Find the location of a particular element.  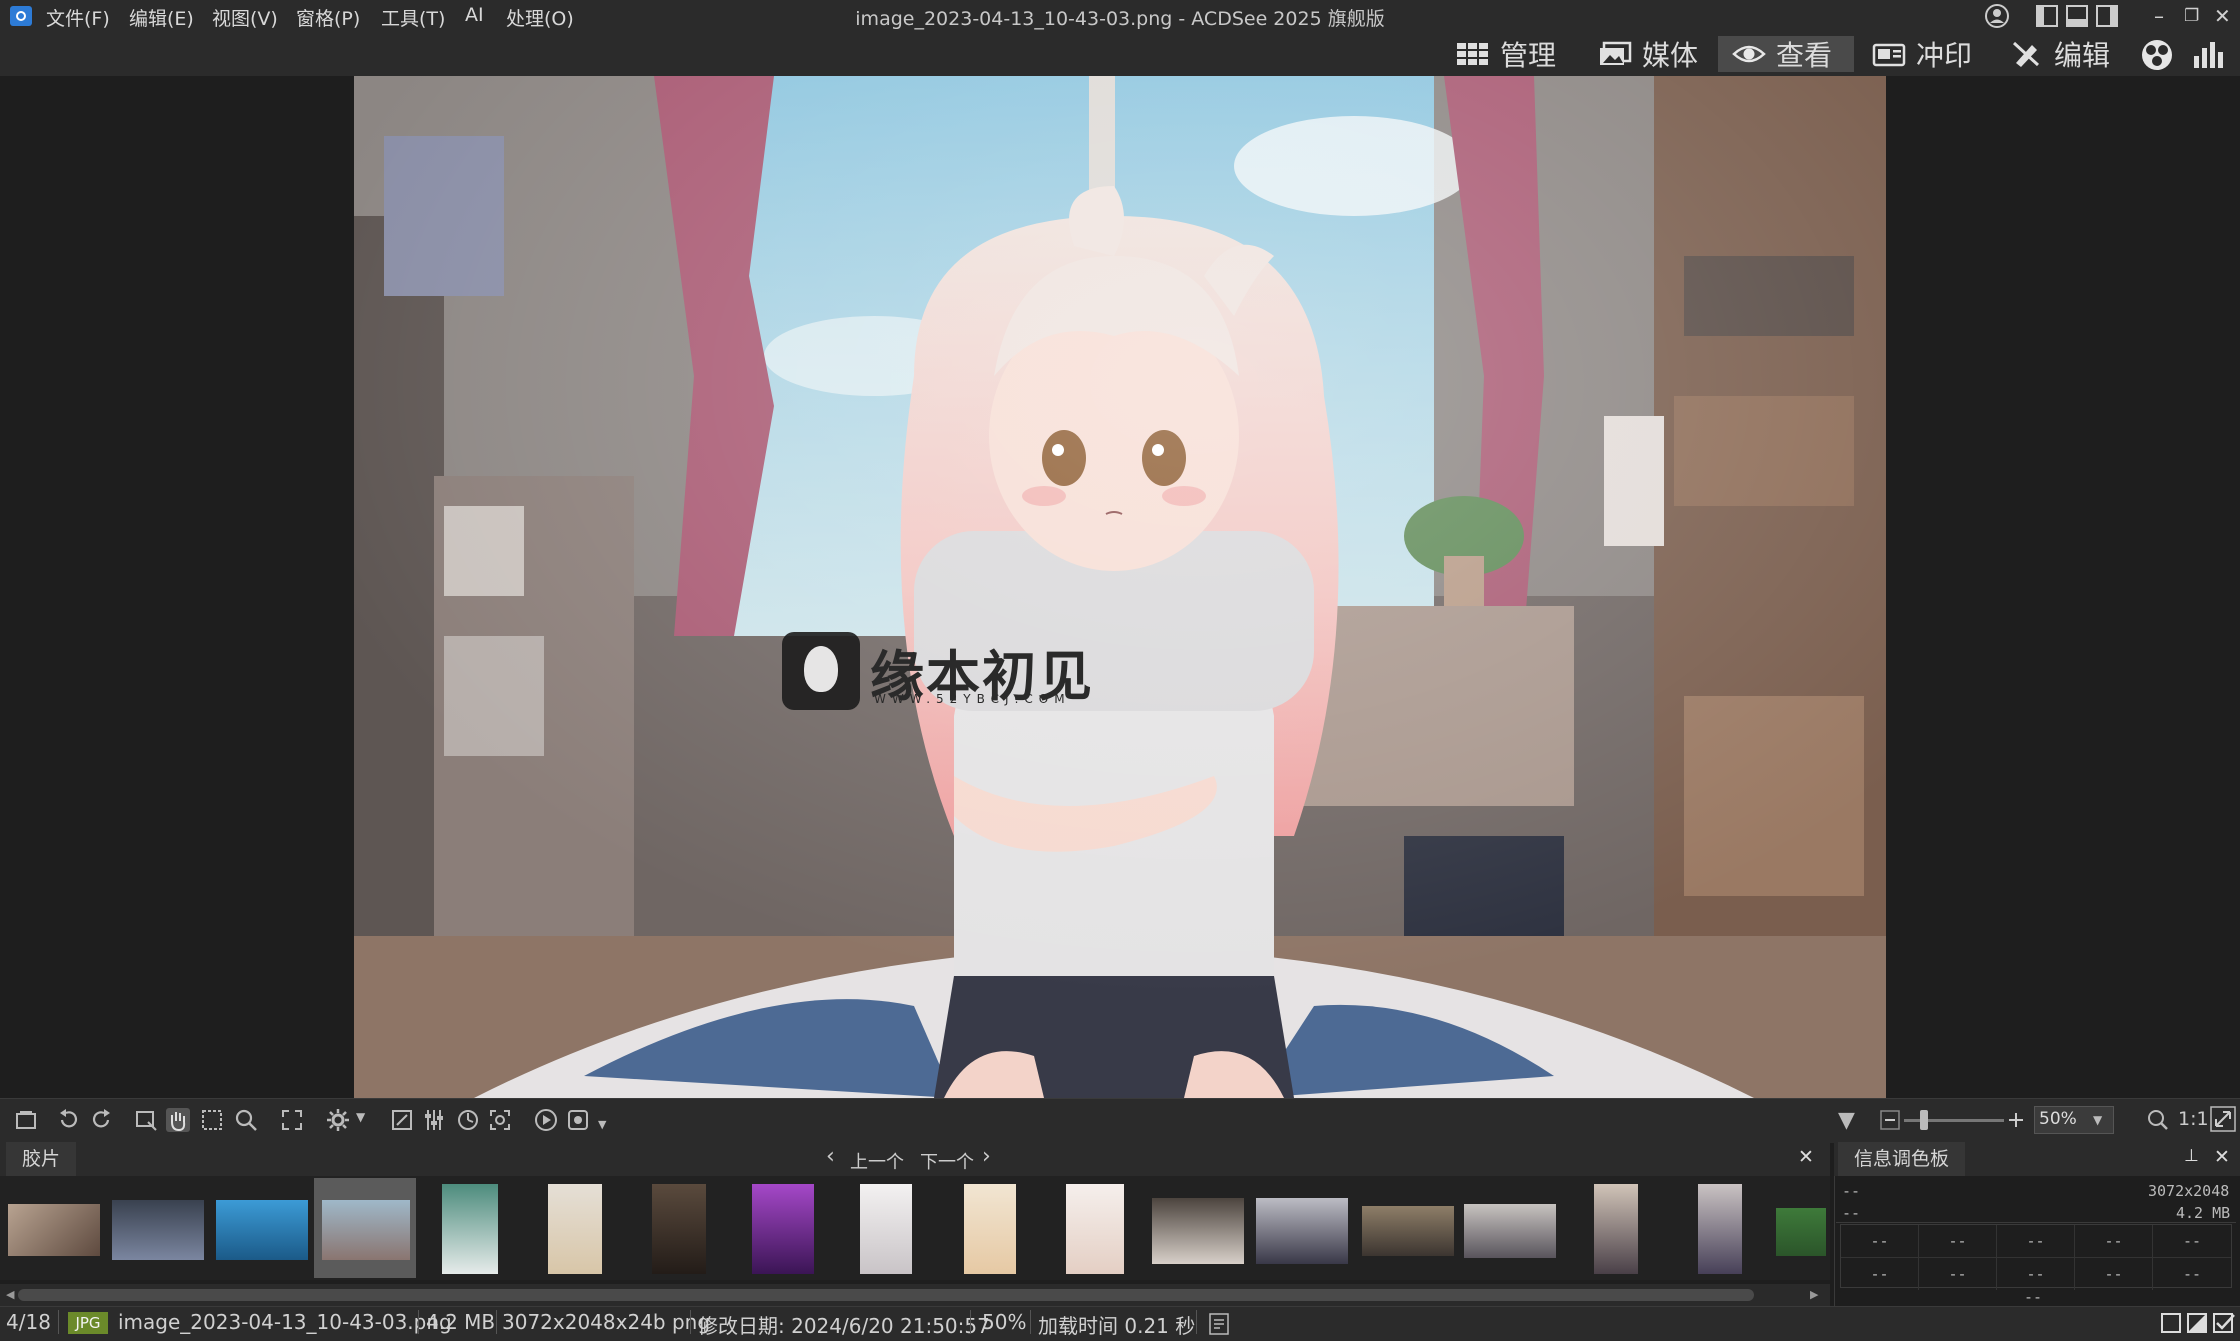

365-icon is located at coordinates (2157, 55).